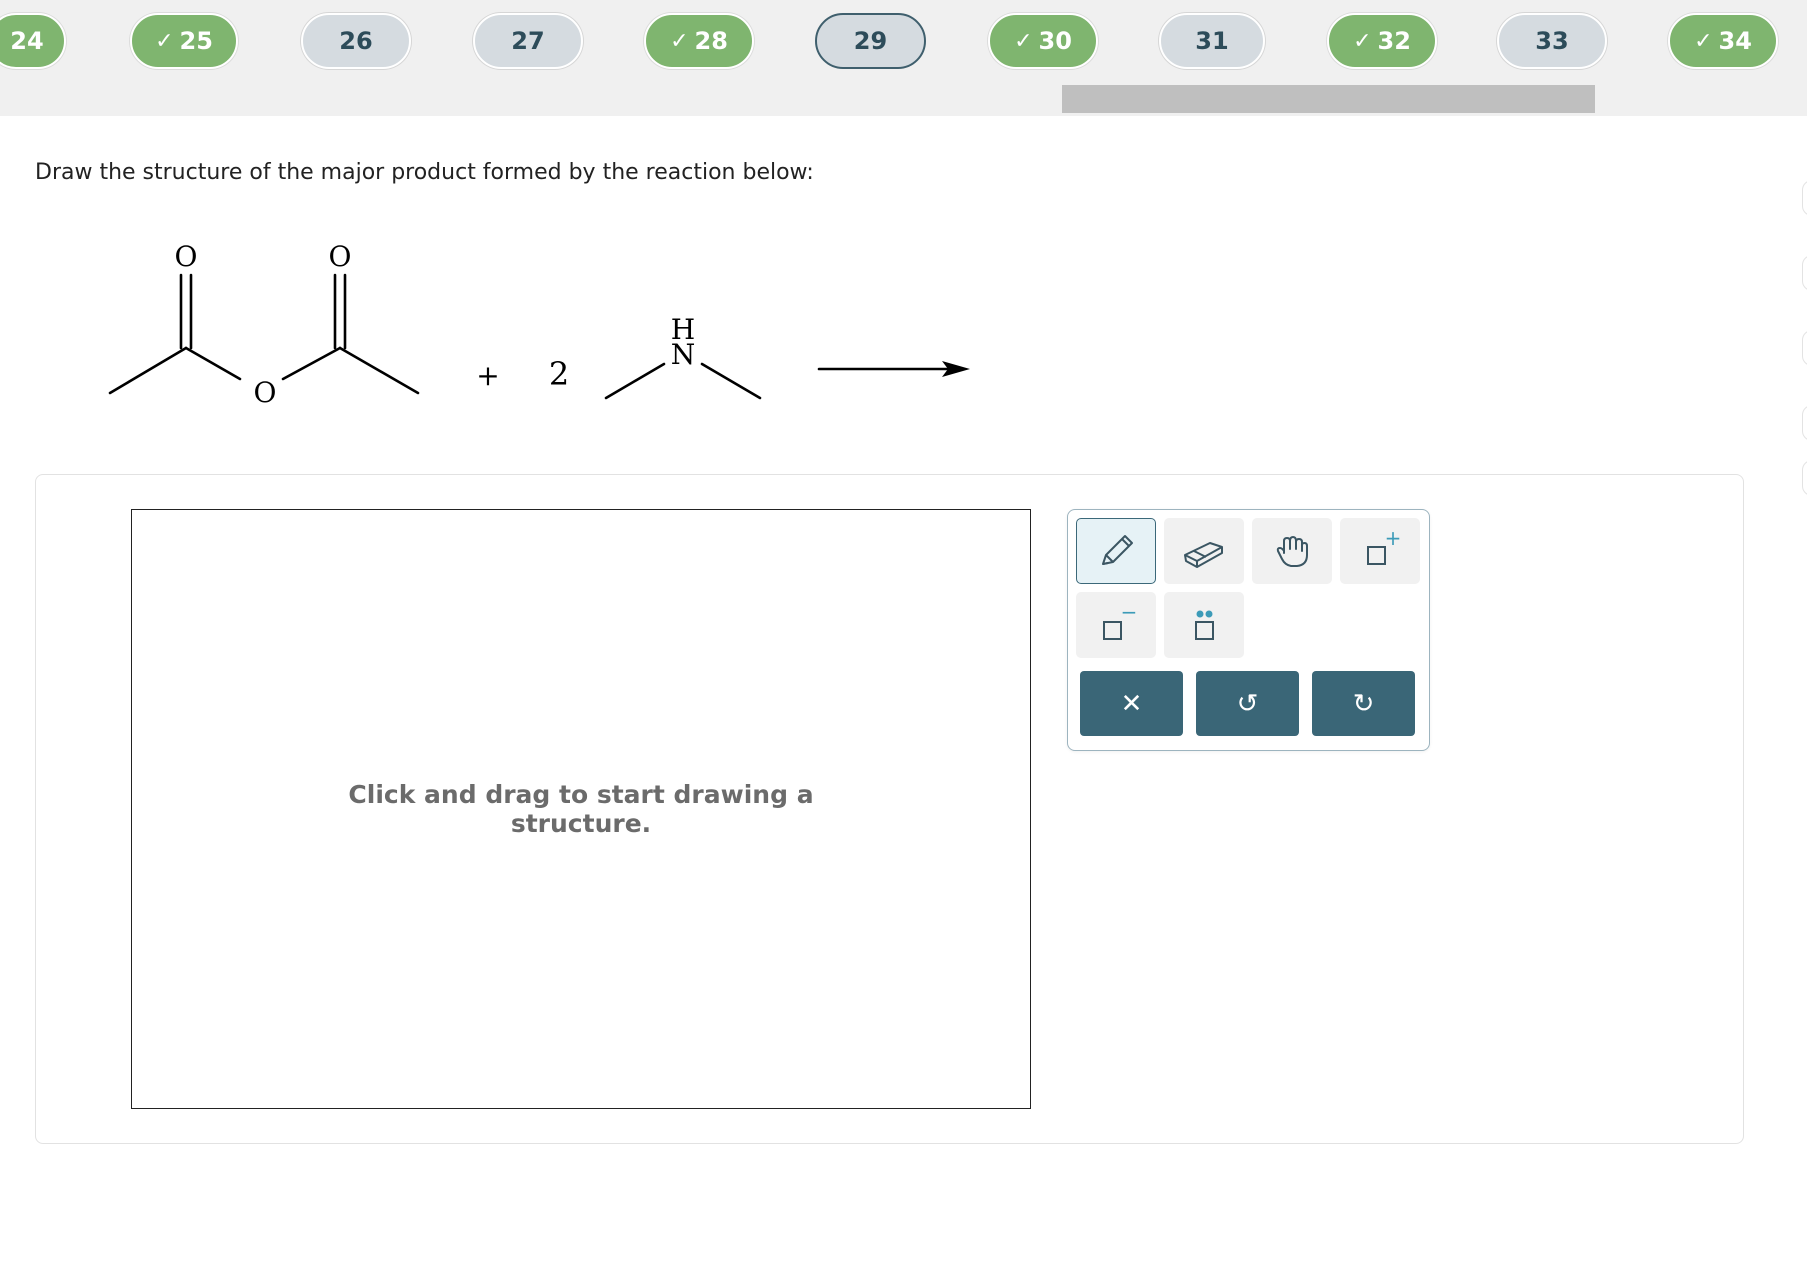 This screenshot has height=1279, width=1807. I want to click on hand-tool-button, so click(1292, 551).